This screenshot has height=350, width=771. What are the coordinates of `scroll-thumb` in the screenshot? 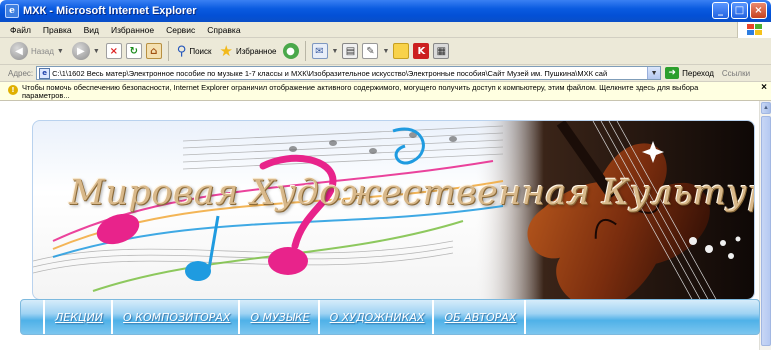 It's located at (766, 231).